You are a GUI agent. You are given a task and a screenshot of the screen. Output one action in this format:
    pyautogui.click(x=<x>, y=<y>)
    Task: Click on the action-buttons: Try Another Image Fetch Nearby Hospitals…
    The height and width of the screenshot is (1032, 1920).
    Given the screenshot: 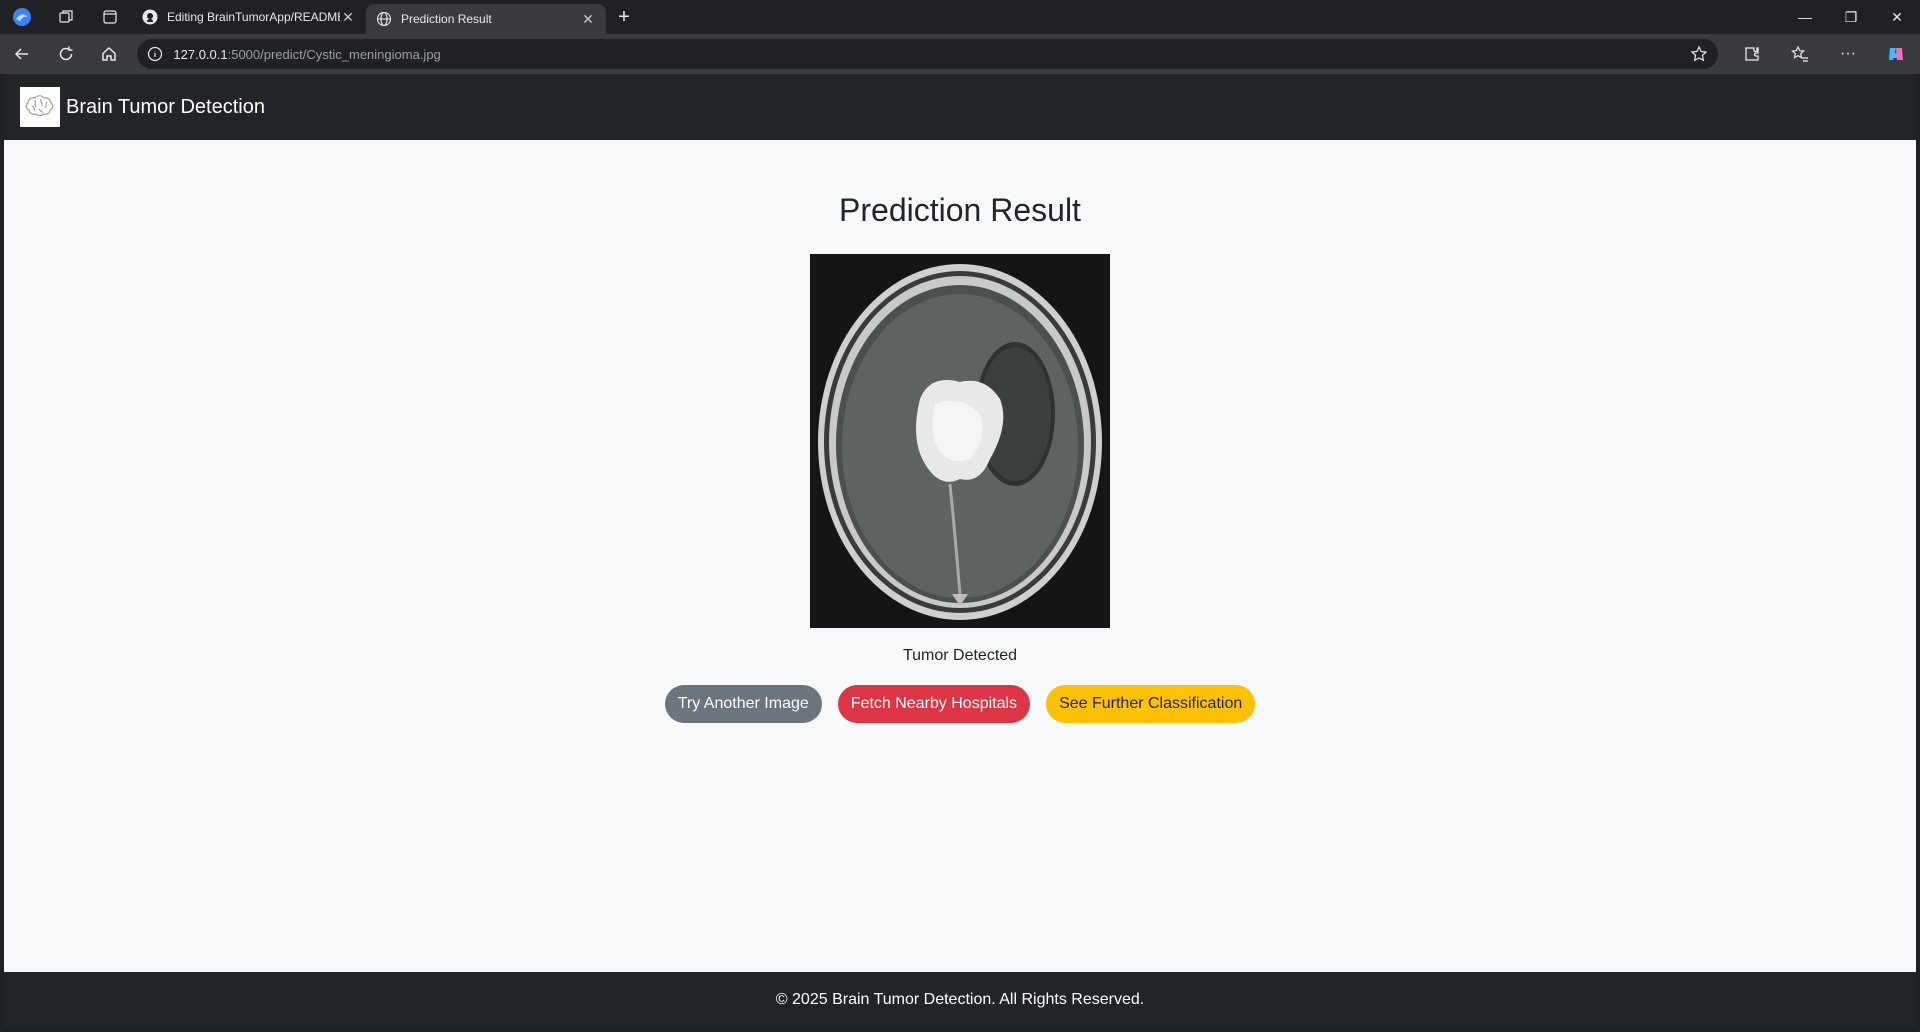 What is the action you would take?
    pyautogui.click(x=960, y=704)
    